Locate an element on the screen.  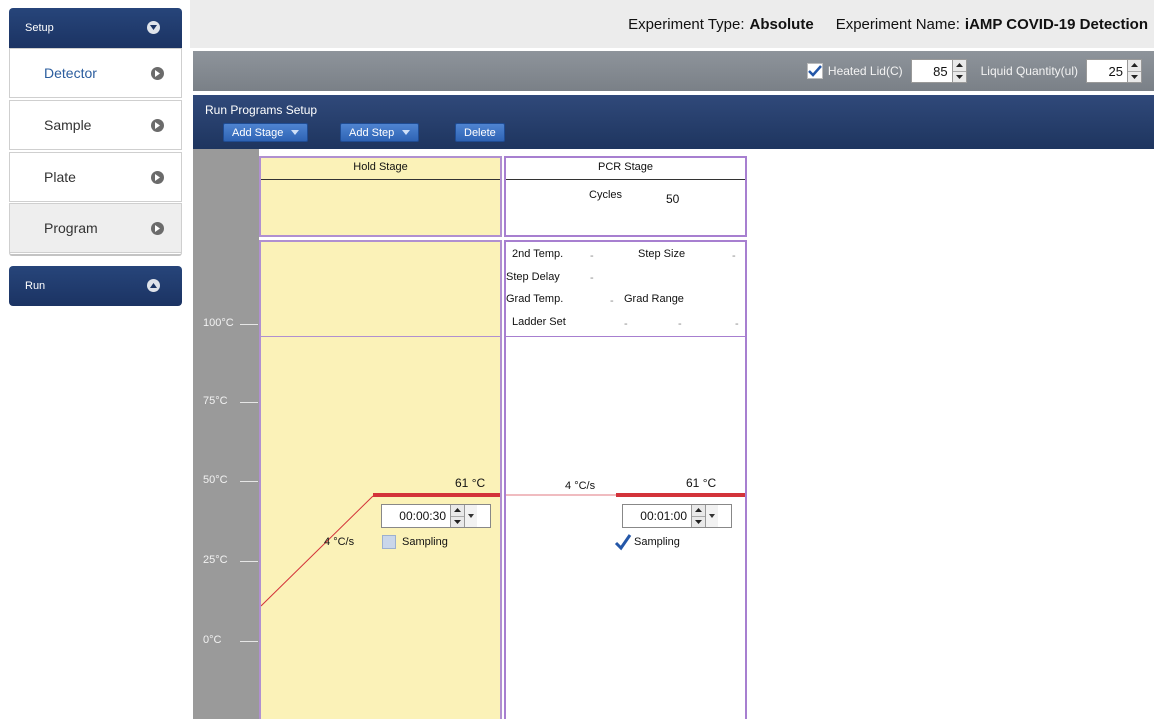
pcr-sampling-checkbox is located at coordinates (623, 542).